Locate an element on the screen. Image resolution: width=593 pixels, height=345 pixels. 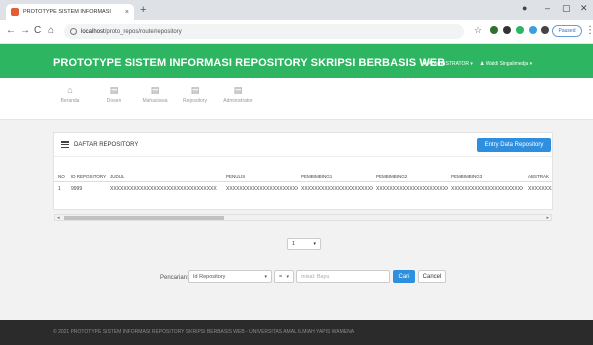
table-cell: XXXXXXXXXXXXXXXXXXXXXXXXXXXXXXXX is located at coordinates (163, 188).